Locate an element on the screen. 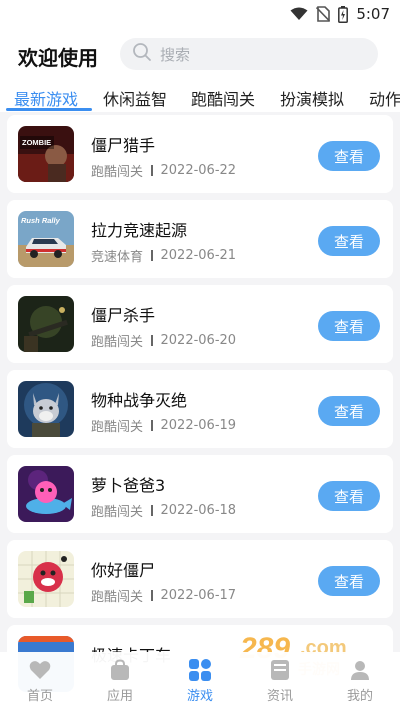 Image resolution: width=400 pixels, height=711 pixels. game-meta: 跑酷闯关 2022-06-20 is located at coordinates (163, 340).